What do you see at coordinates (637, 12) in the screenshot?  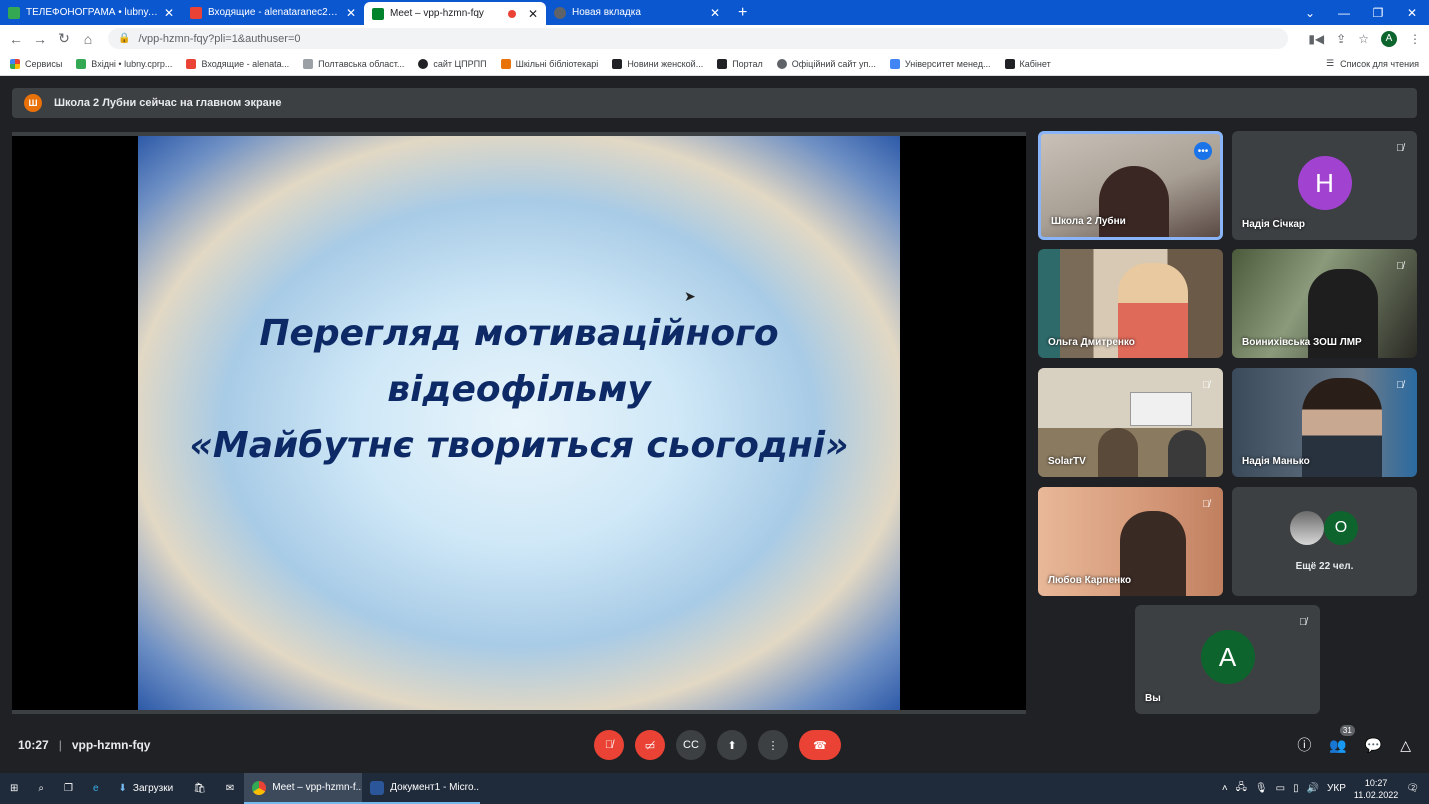 I see `tab-new: Новая вкладка ✕` at bounding box center [637, 12].